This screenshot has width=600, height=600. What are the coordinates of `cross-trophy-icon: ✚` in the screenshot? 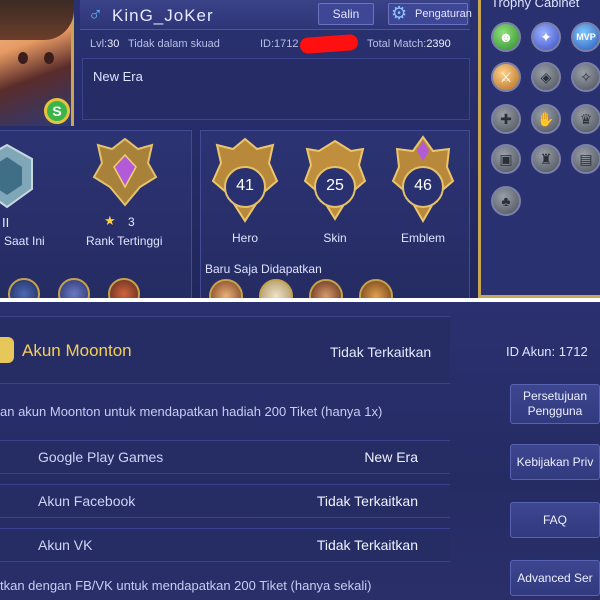 It's located at (506, 119).